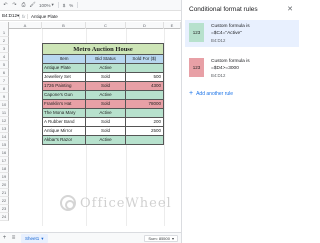 The image size is (320, 243). Describe the element at coordinates (13, 238) in the screenshot. I see `all-sheets-button: ≡` at that location.